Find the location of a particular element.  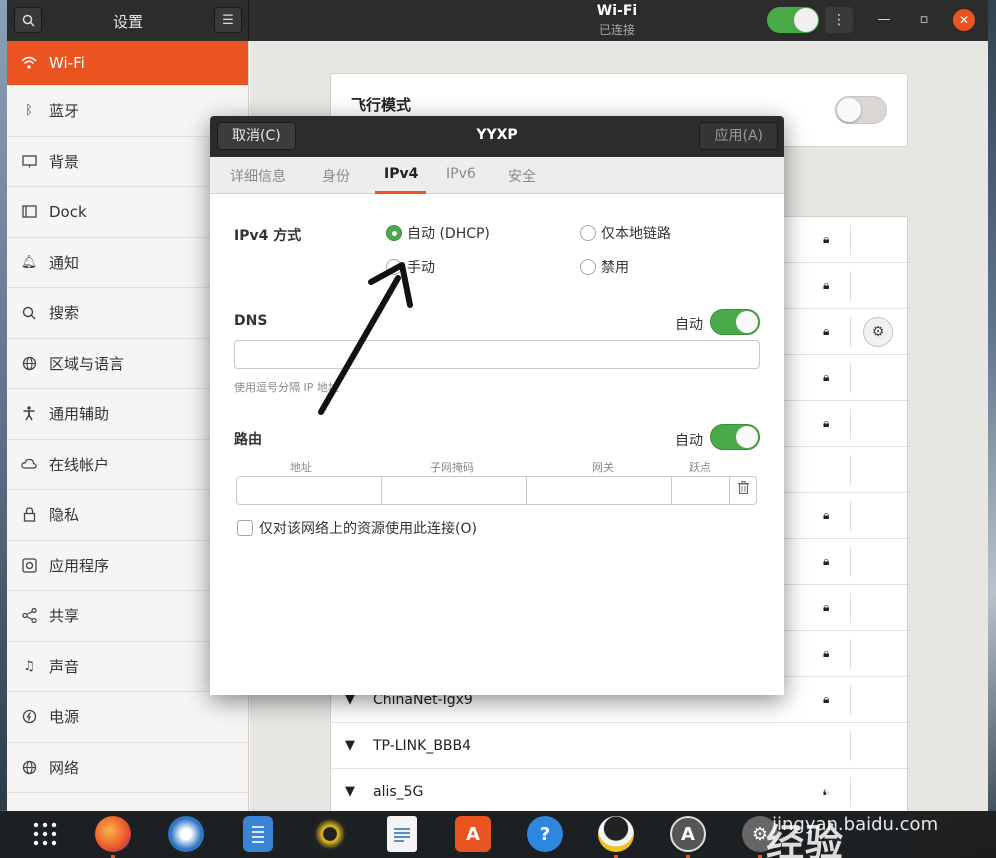

sidebar-item-label: 区域与语言 is located at coordinates (87, 363).